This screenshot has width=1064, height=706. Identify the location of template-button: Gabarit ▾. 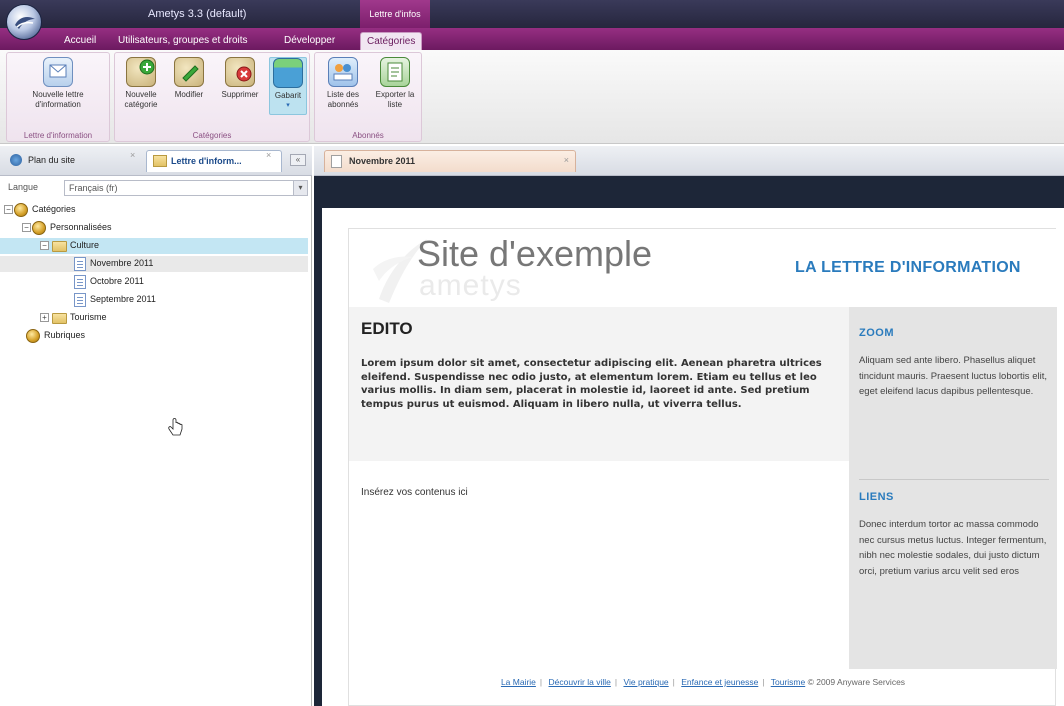
(288, 86).